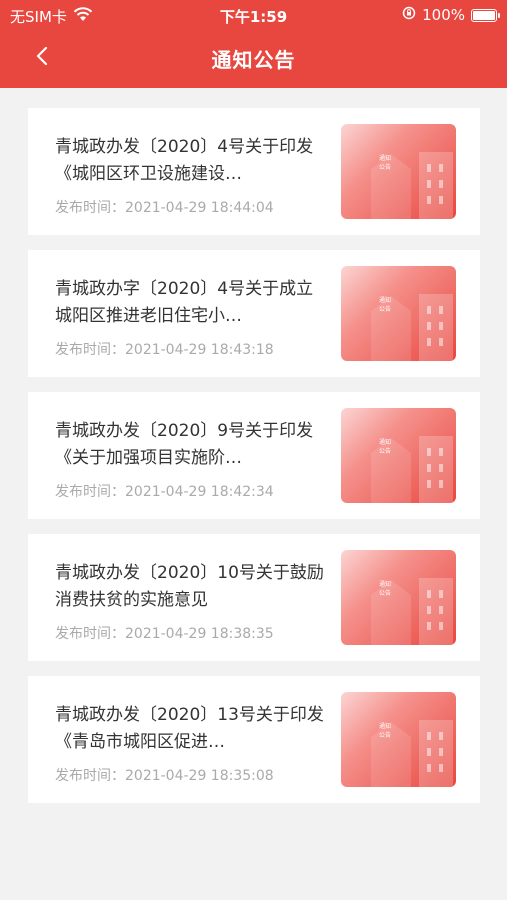 The width and height of the screenshot is (507, 900). Describe the element at coordinates (409, 15) in the screenshot. I see `orientation-lock-icon` at that location.